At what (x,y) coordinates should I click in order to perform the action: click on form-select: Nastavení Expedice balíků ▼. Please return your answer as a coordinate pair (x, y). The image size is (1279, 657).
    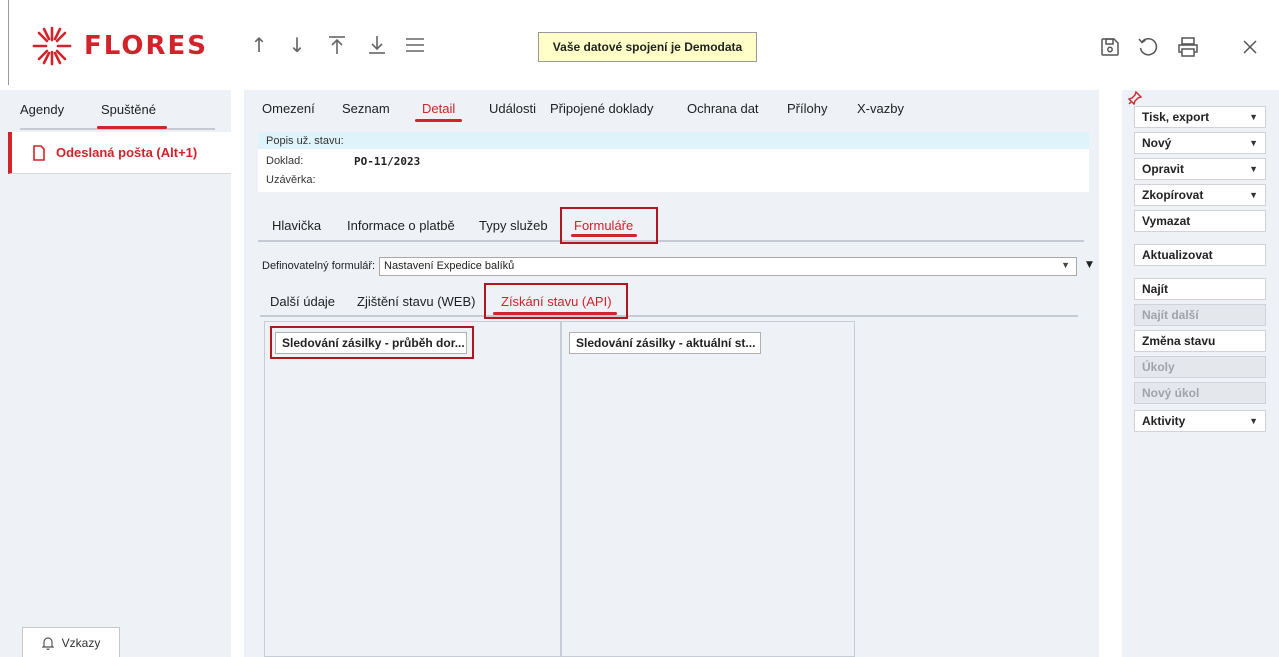
    Looking at the image, I should click on (728, 266).